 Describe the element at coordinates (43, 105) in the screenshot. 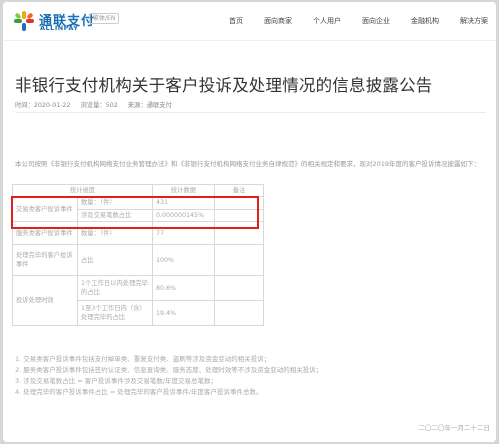

I see `publish-time: 时间：2020-01-22` at that location.